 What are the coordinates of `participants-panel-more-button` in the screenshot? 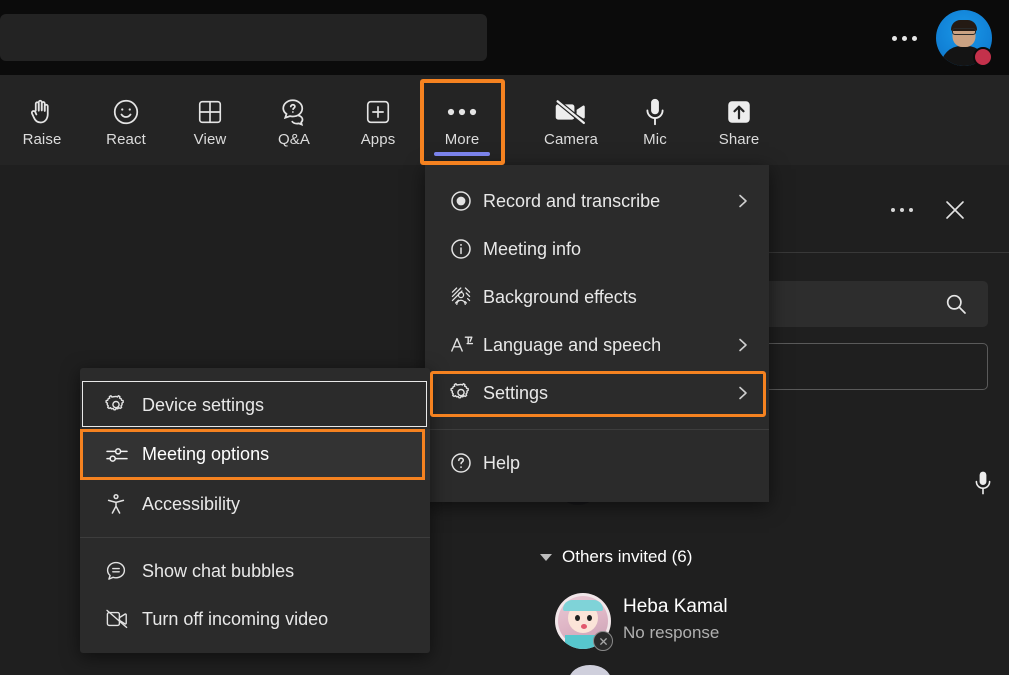 It's located at (902, 210).